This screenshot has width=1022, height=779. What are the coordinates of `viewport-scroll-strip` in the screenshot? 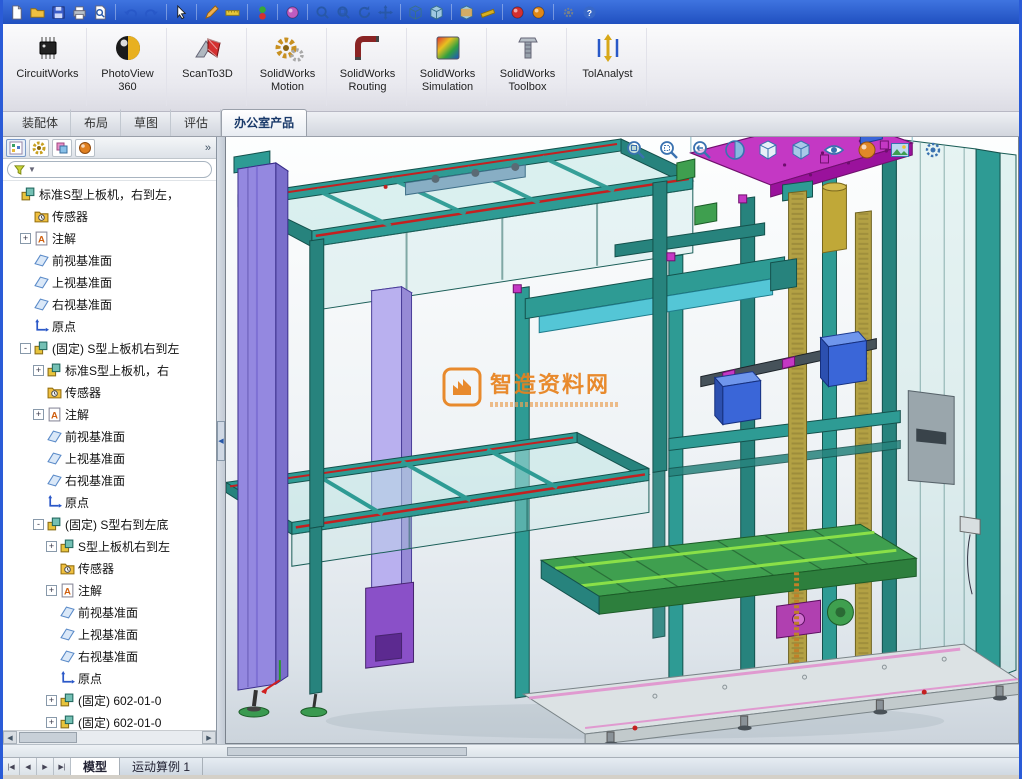 It's located at (511, 750).